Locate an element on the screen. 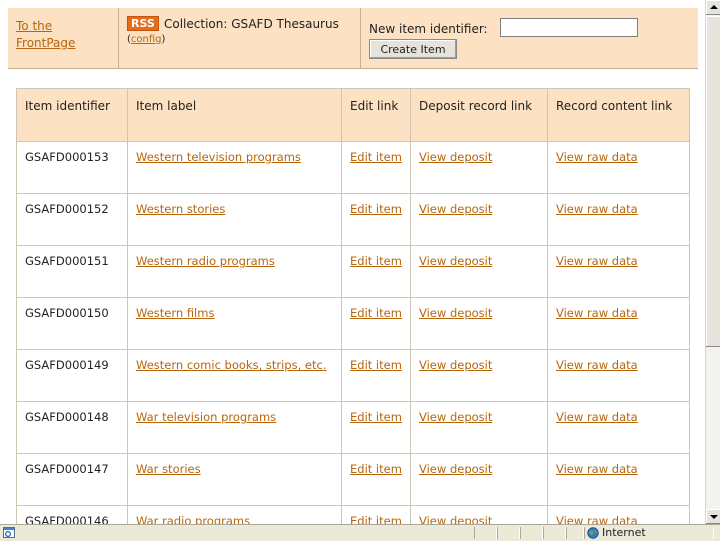 Image resolution: width=720 pixels, height=541 pixels. collection-title: Collection: GSAFD Thesaurus is located at coordinates (251, 24).